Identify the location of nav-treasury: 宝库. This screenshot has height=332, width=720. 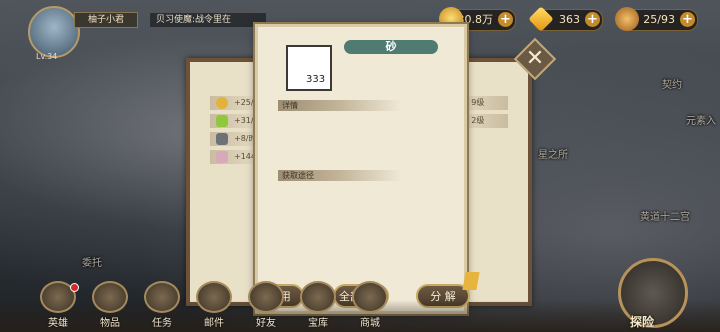
(318, 305).